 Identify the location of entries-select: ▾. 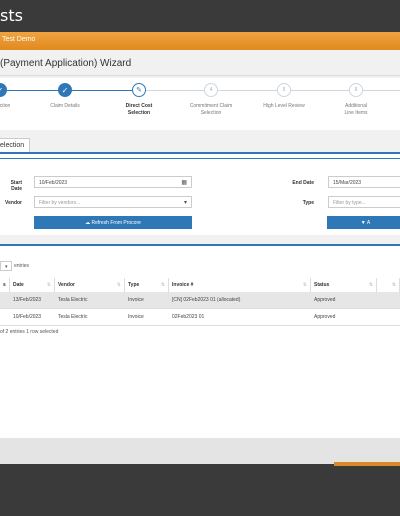
(6, 266).